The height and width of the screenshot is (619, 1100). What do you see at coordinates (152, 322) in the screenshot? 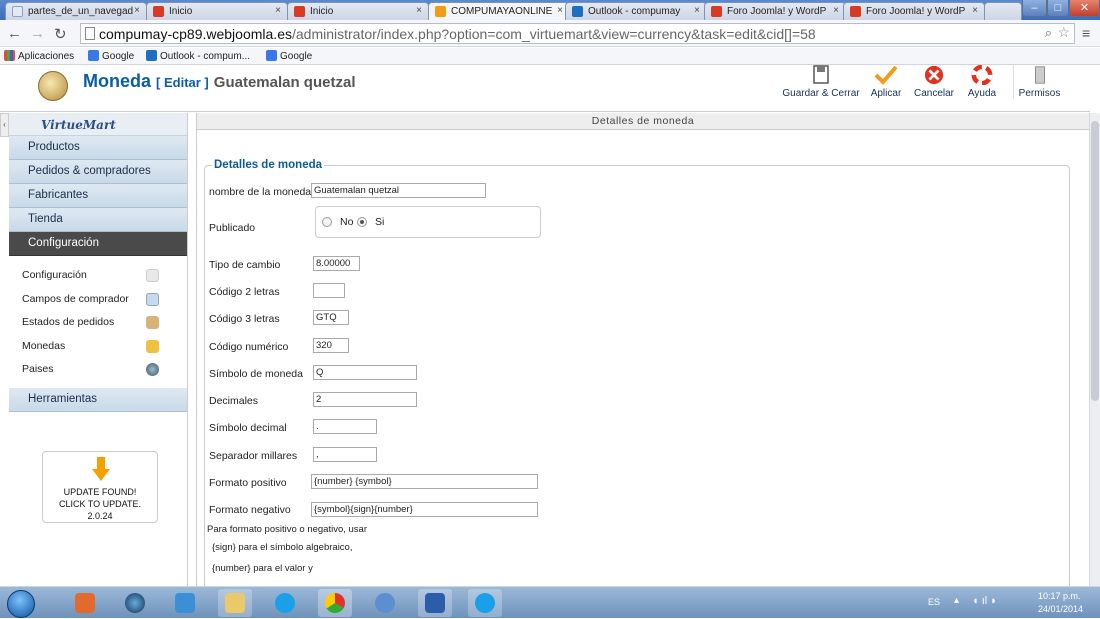
I see `order-status-icon` at bounding box center [152, 322].